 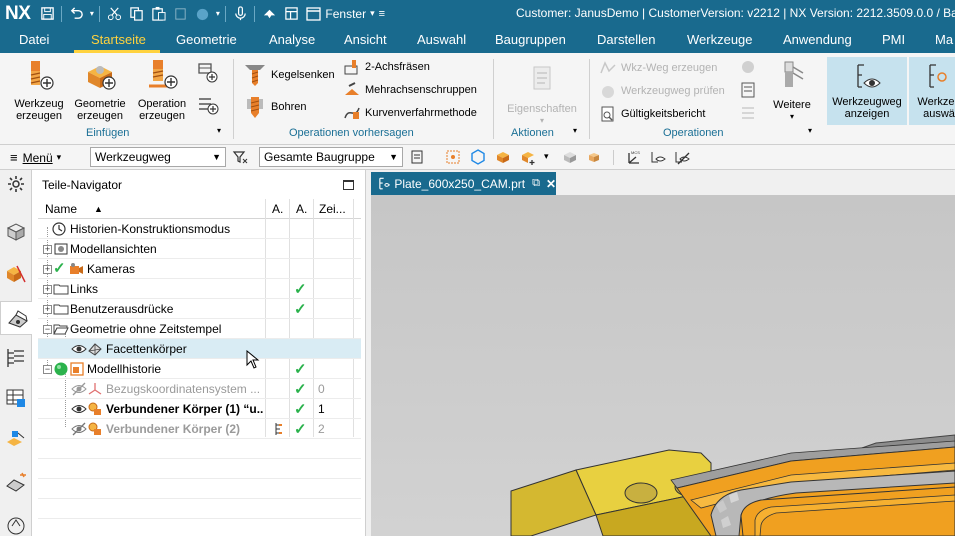 I want to click on verify-toolpath-button: Werkzeugweg prüfen, so click(x=662, y=91).